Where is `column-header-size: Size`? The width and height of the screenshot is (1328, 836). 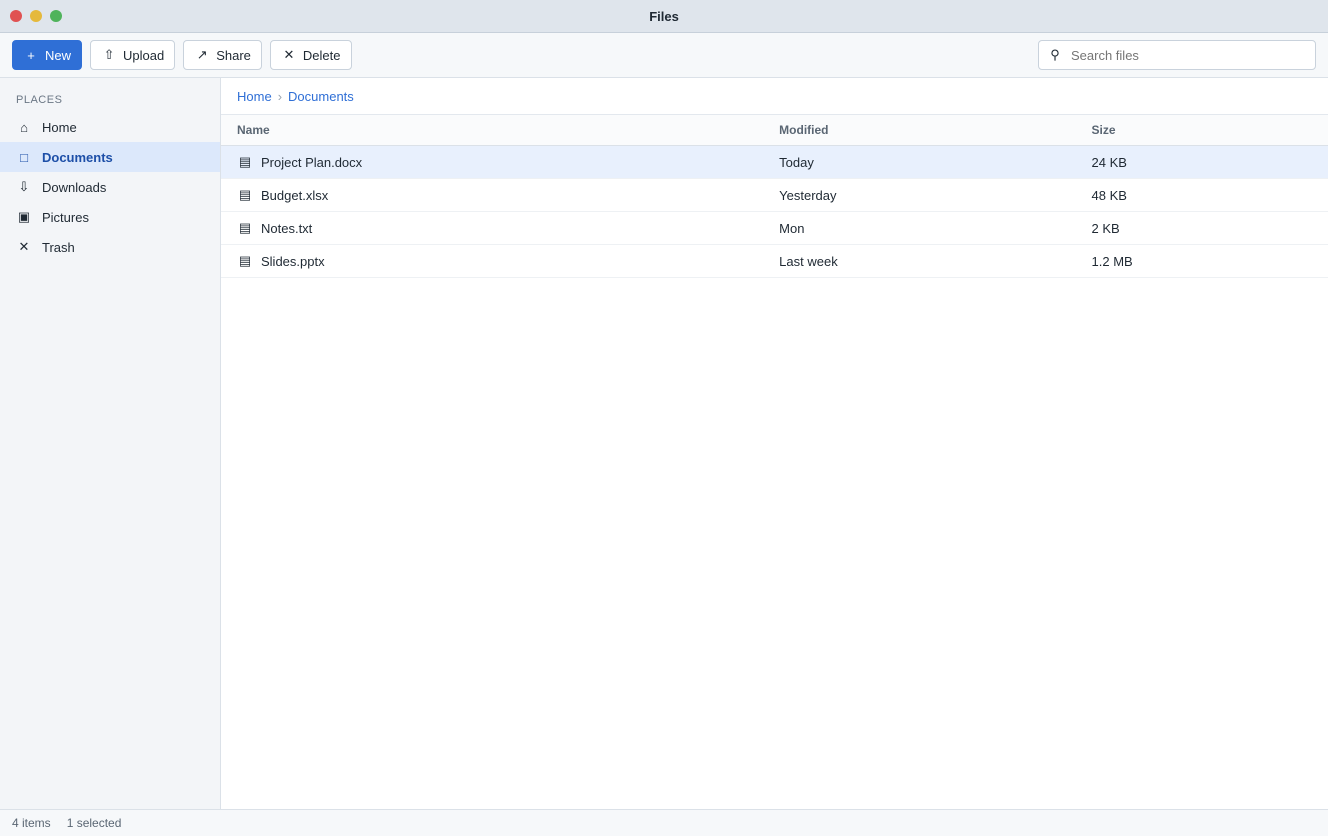 column-header-size: Size is located at coordinates (1201, 130).